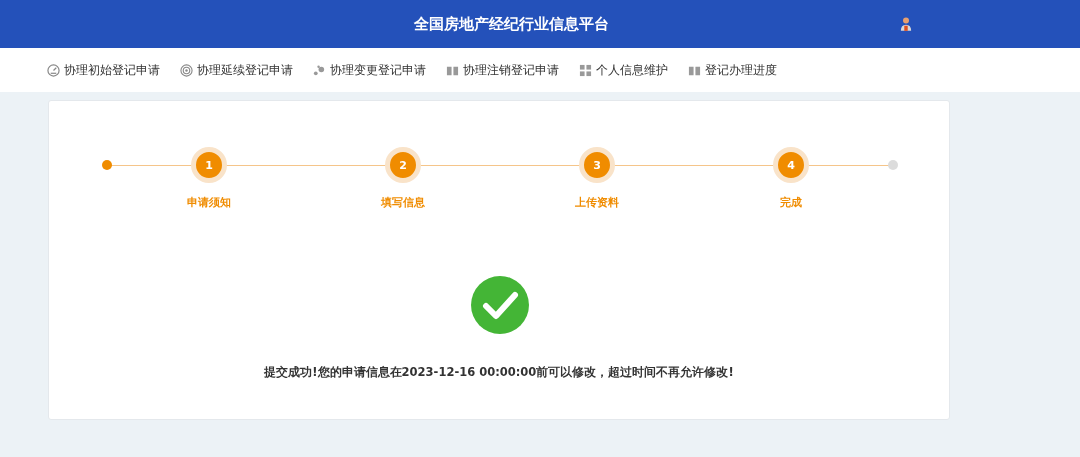 The width and height of the screenshot is (1080, 457). What do you see at coordinates (53, 70) in the screenshot?
I see `gauge-icon` at bounding box center [53, 70].